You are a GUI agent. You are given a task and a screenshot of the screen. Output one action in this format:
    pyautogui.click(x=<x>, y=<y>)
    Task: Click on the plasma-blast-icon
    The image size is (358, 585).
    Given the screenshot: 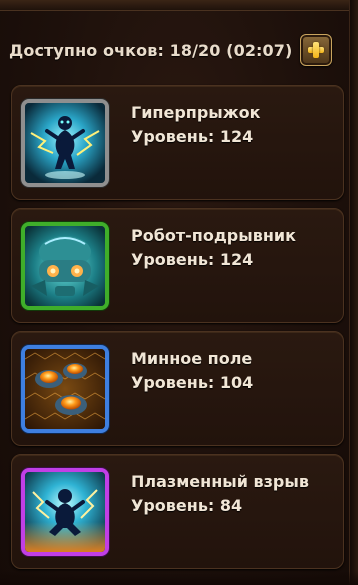 What is the action you would take?
    pyautogui.click(x=65, y=512)
    